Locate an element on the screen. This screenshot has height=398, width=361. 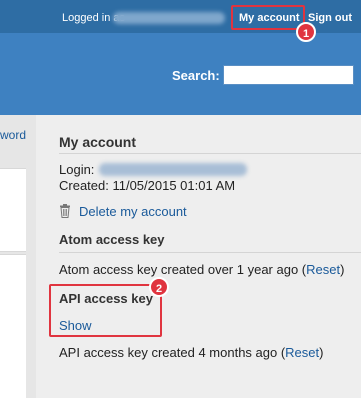
blurred-email is located at coordinates (173, 169).